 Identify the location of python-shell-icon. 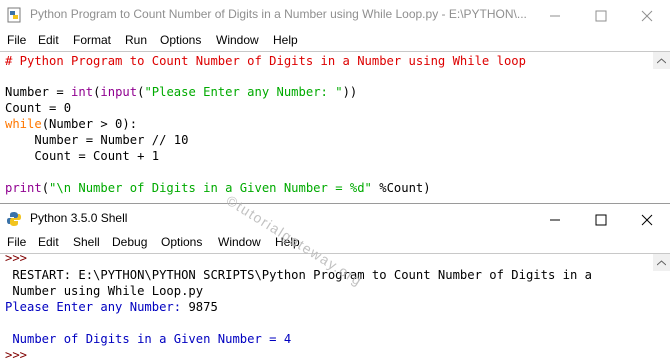
(14, 219).